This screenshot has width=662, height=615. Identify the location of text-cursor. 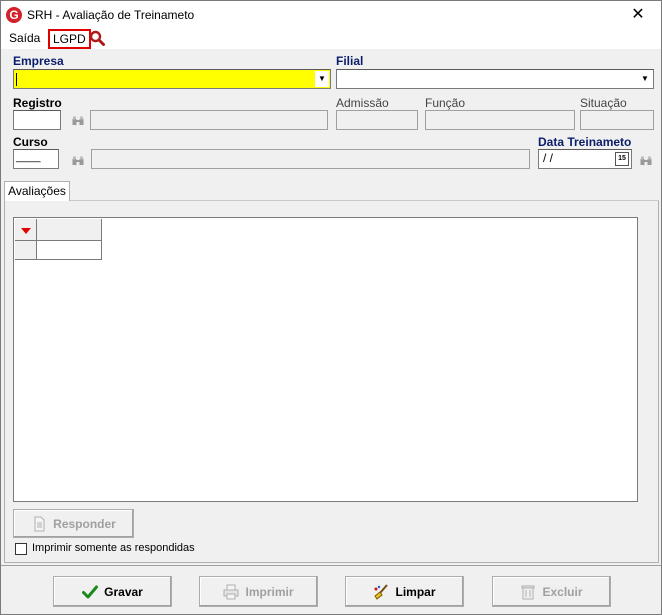
(16, 79).